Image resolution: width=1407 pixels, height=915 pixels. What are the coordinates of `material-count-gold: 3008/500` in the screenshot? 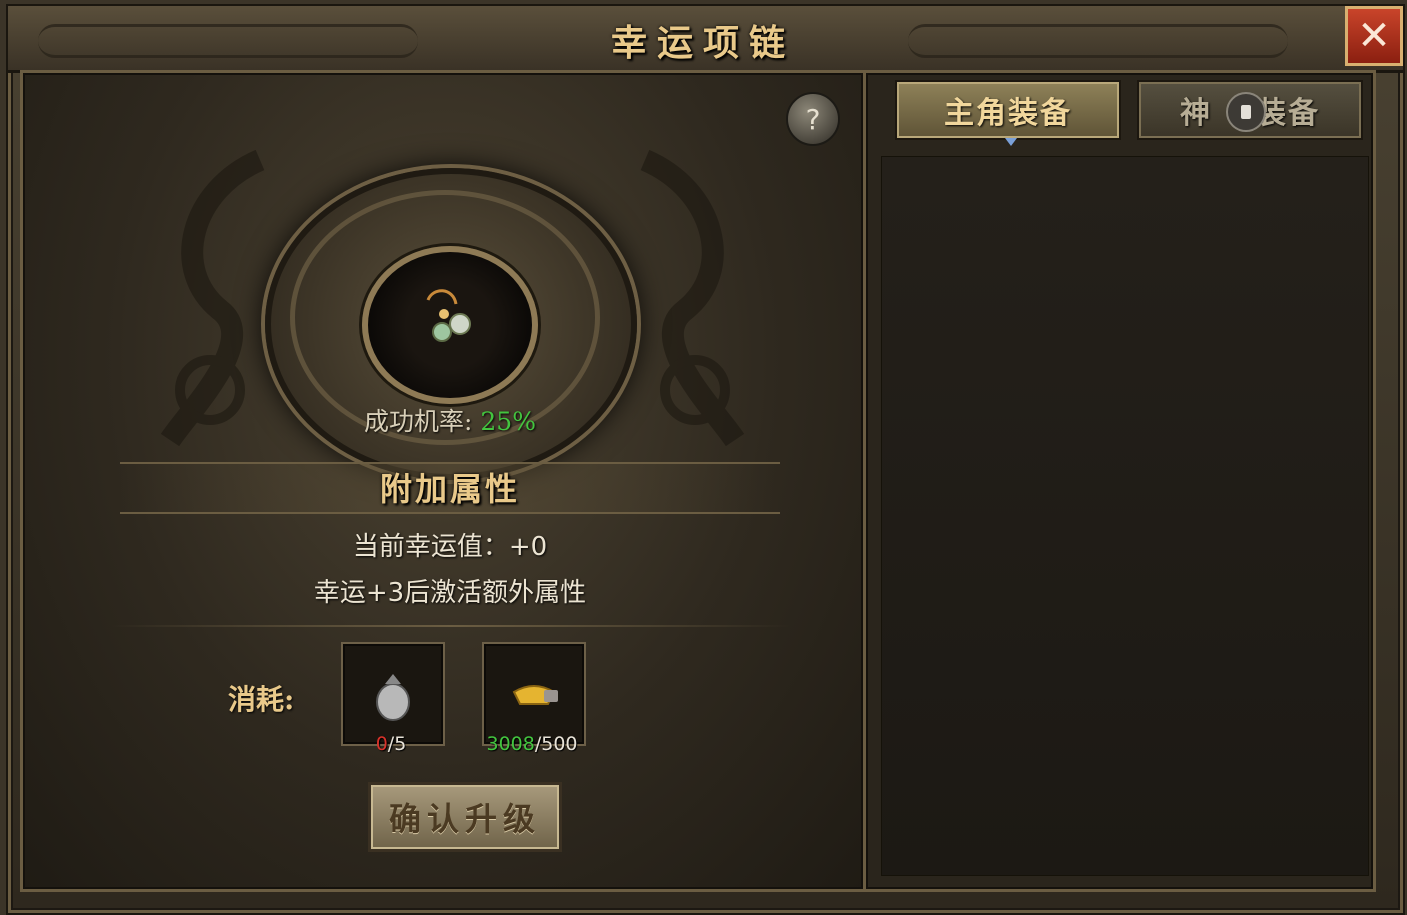 It's located at (532, 744).